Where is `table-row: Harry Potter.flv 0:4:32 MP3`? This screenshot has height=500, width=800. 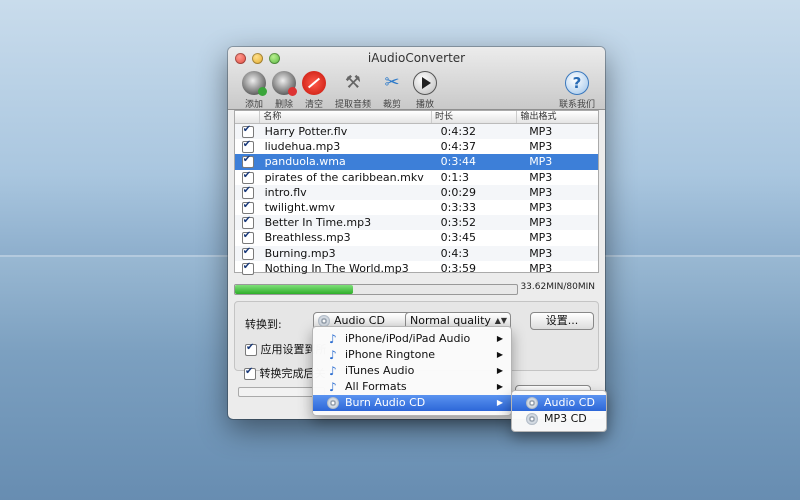 table-row: Harry Potter.flv 0:4:32 MP3 is located at coordinates (416, 132).